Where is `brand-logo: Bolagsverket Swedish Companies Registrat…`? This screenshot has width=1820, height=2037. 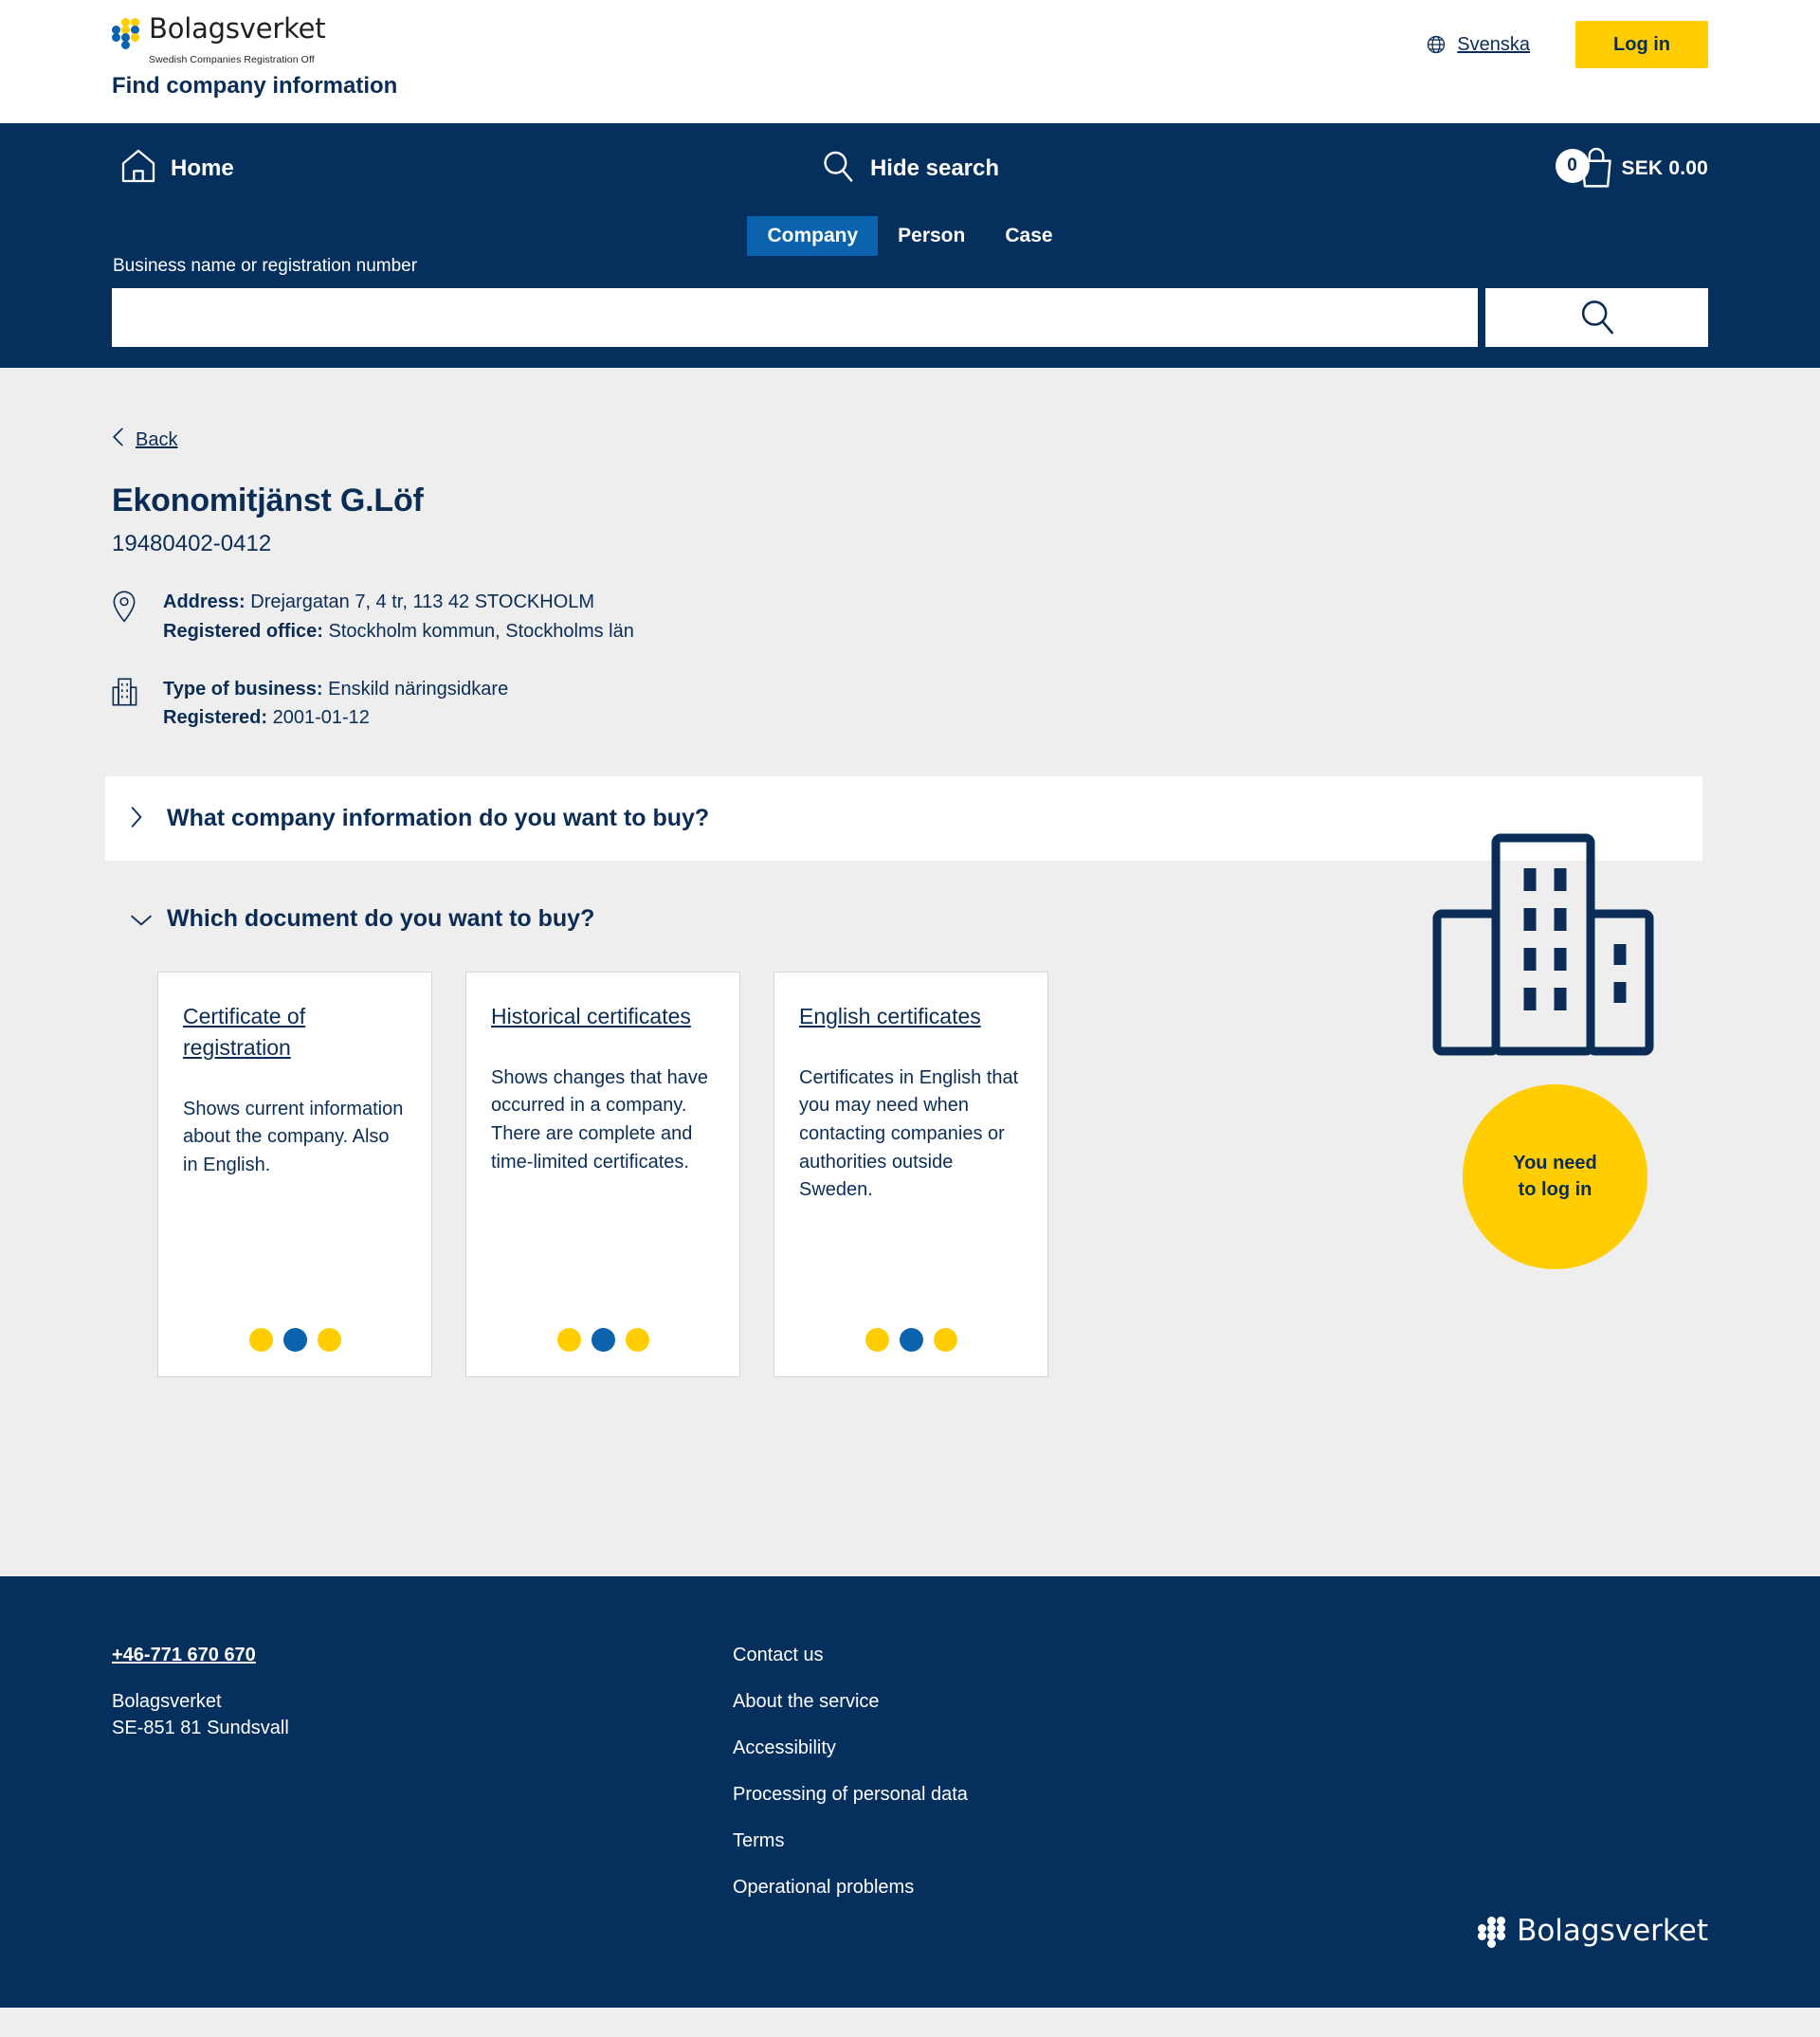
brand-logo: Bolagsverket Swedish Companies Registrat… is located at coordinates (219, 38).